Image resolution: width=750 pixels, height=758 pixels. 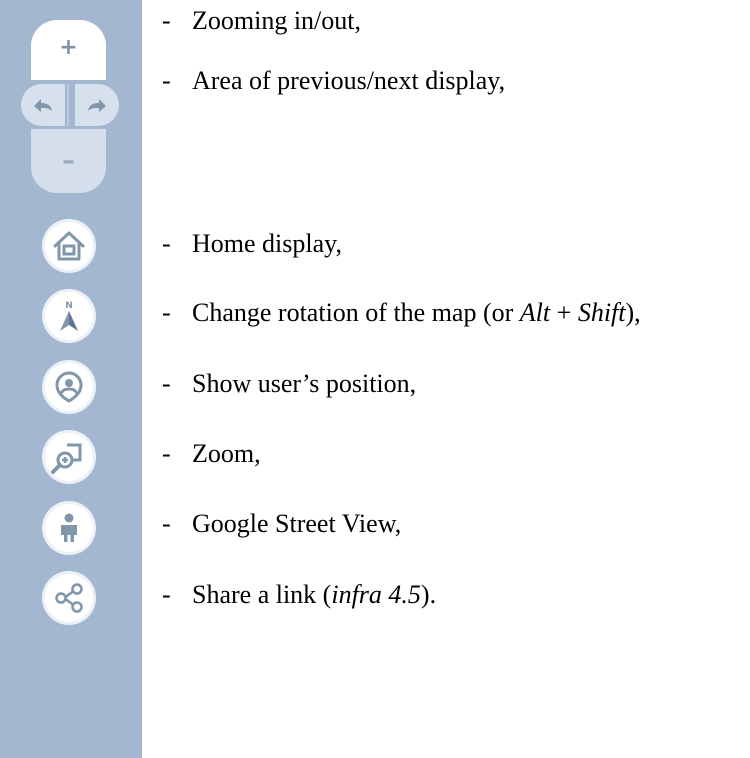 What do you see at coordinates (297, 523) in the screenshot?
I see `legend-text: Google Street View,` at bounding box center [297, 523].